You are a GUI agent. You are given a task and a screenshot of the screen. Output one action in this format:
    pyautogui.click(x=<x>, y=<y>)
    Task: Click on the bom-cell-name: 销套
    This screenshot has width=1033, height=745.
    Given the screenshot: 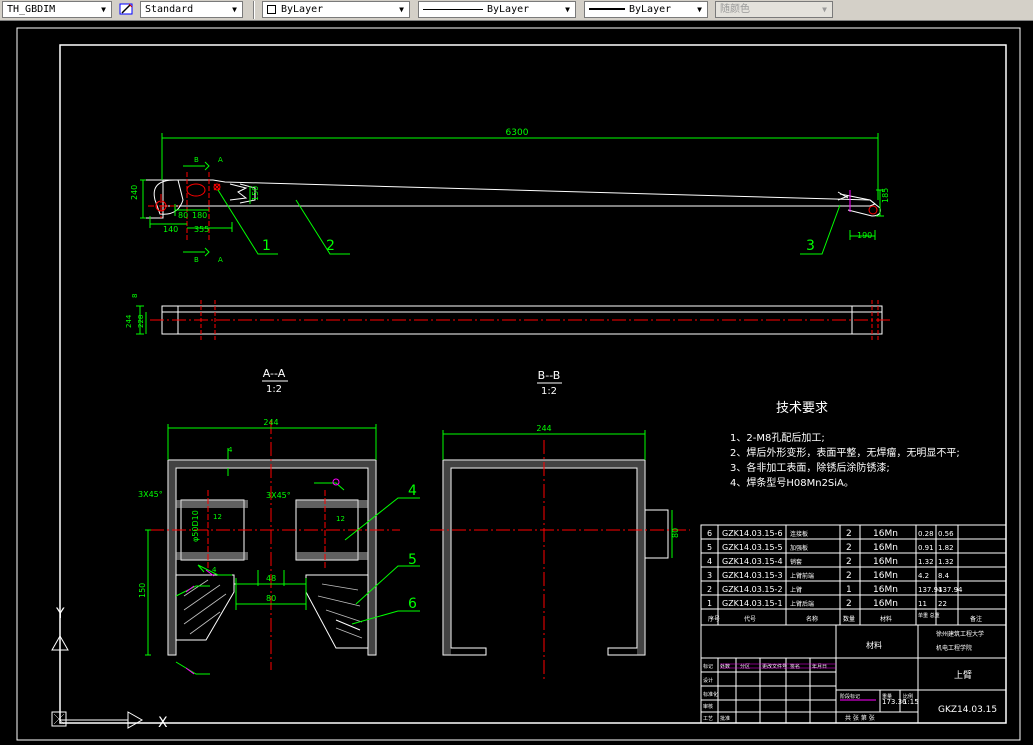 What is the action you would take?
    pyautogui.click(x=796, y=562)
    